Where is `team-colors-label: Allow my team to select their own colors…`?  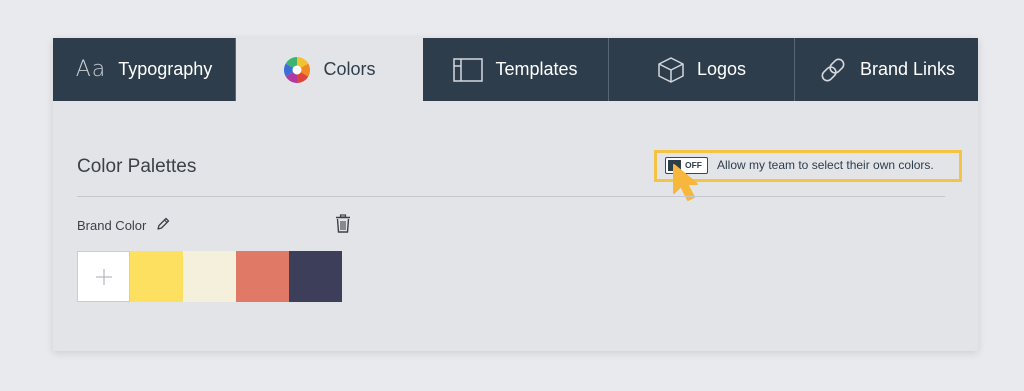 team-colors-label: Allow my team to select their own colors… is located at coordinates (825, 165).